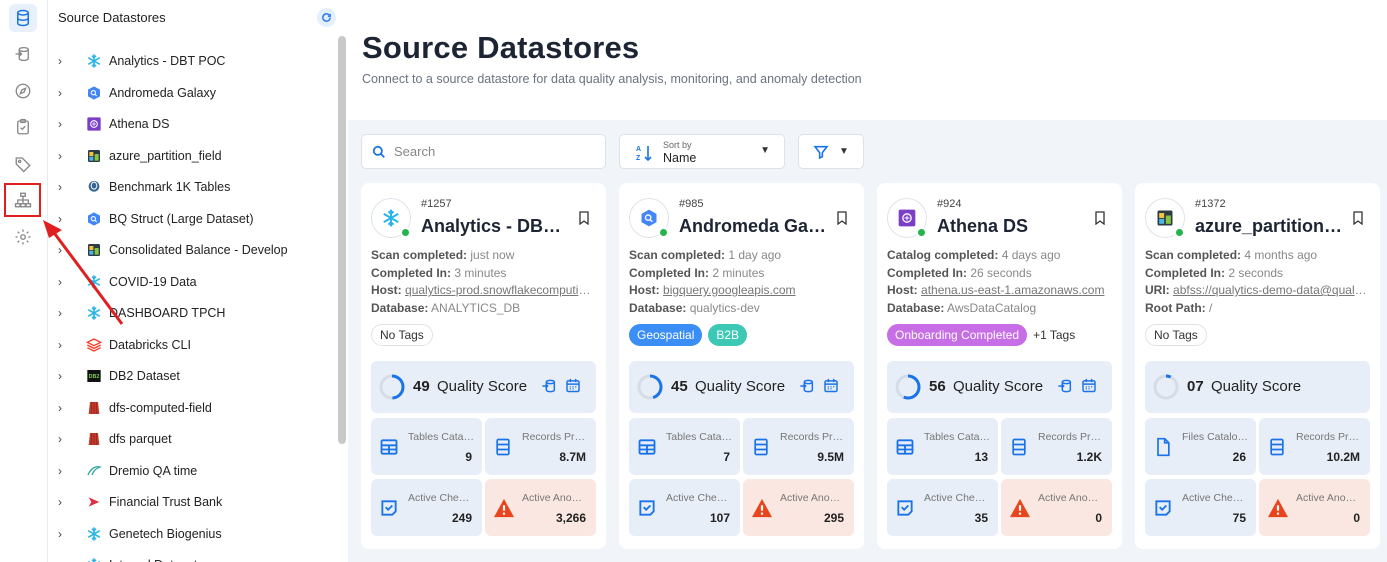 This screenshot has width=1387, height=562. I want to click on tree-item: › Benchmark 1K Tables, so click(144, 187).